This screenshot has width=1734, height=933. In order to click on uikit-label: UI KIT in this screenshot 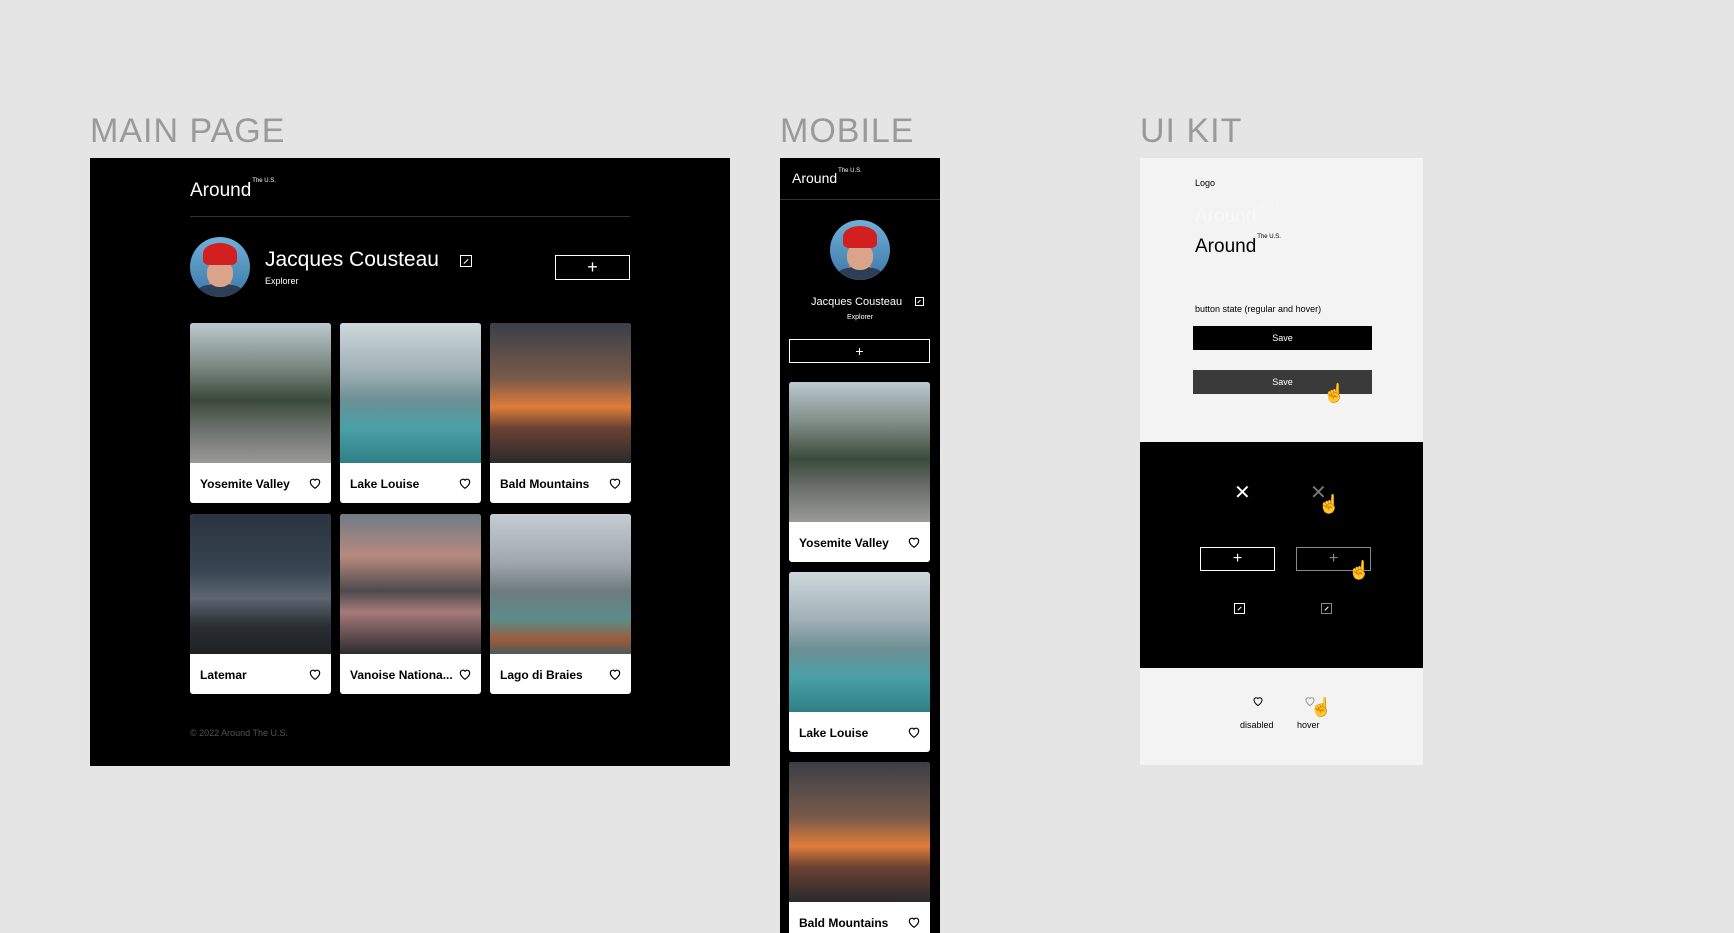, I will do `click(1191, 131)`.